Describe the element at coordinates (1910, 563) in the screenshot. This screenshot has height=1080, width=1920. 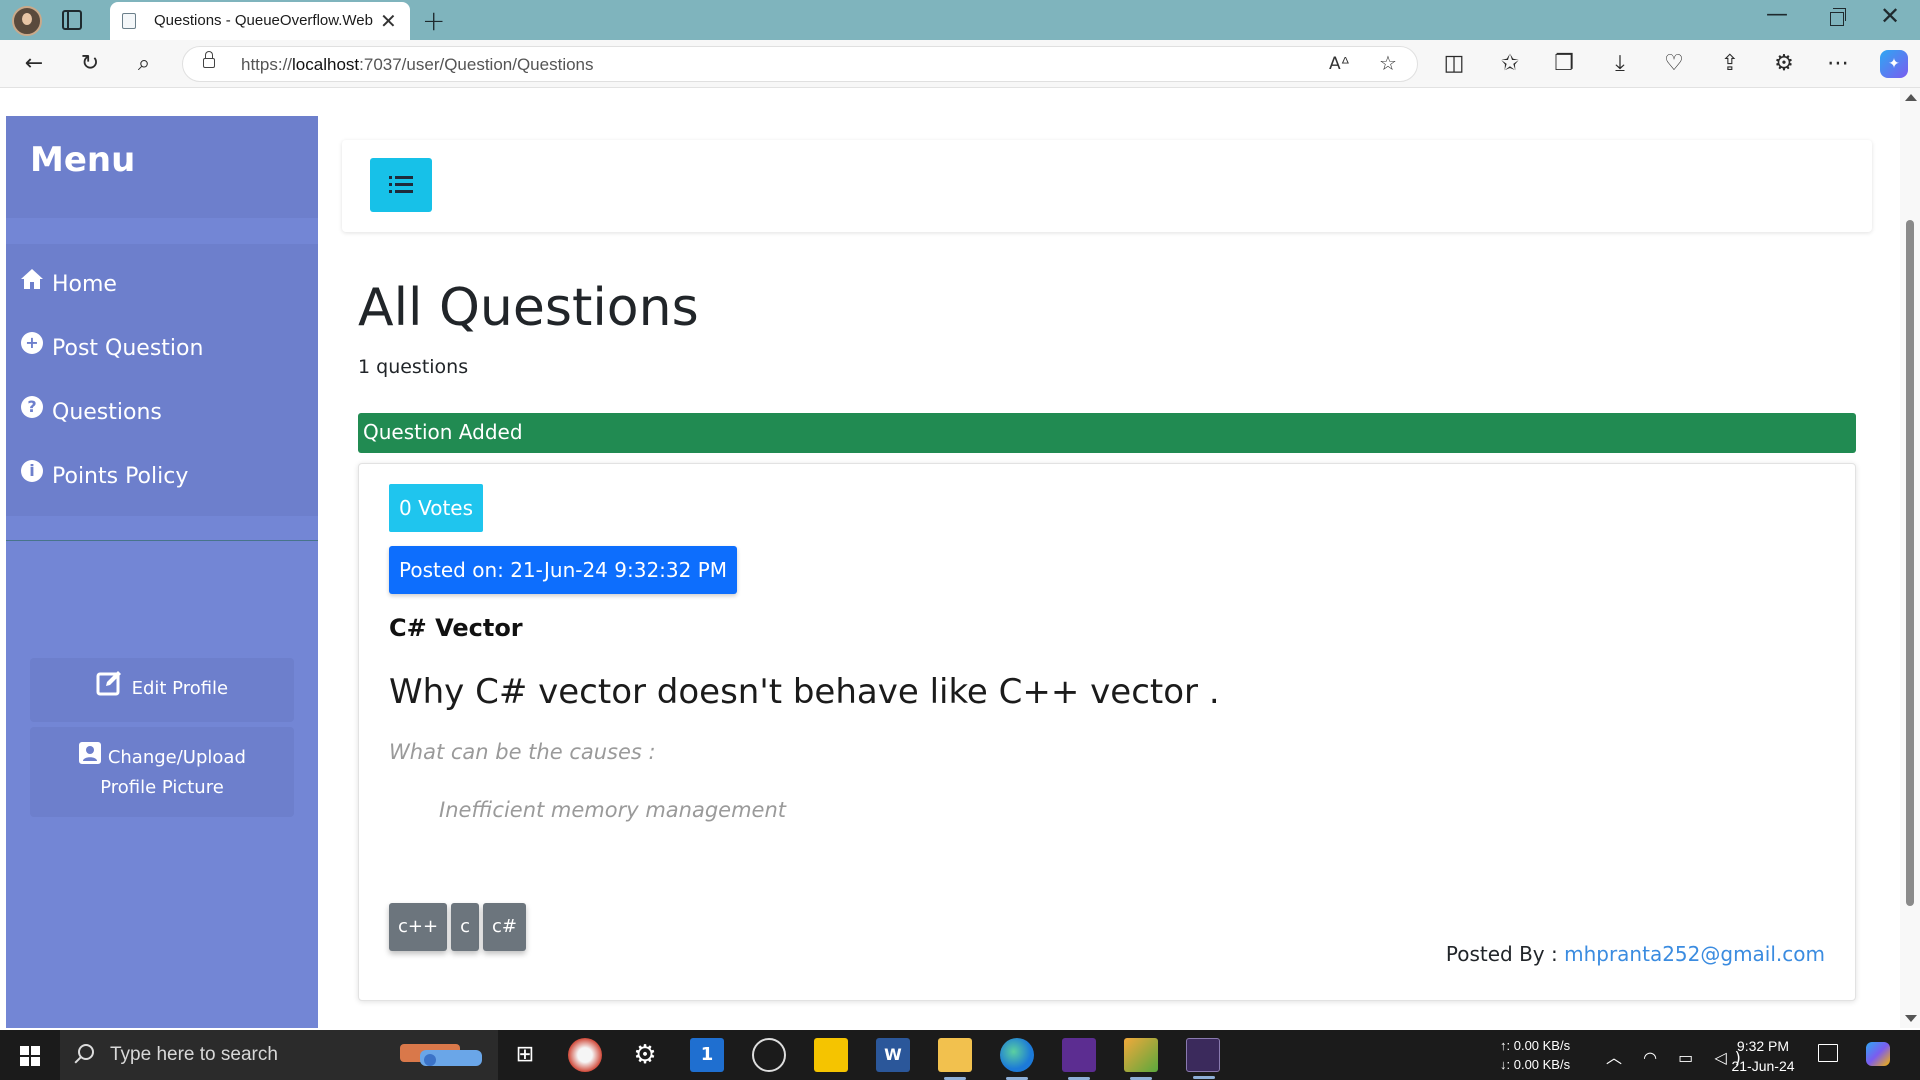
I see `scrollbar-thumb` at that location.